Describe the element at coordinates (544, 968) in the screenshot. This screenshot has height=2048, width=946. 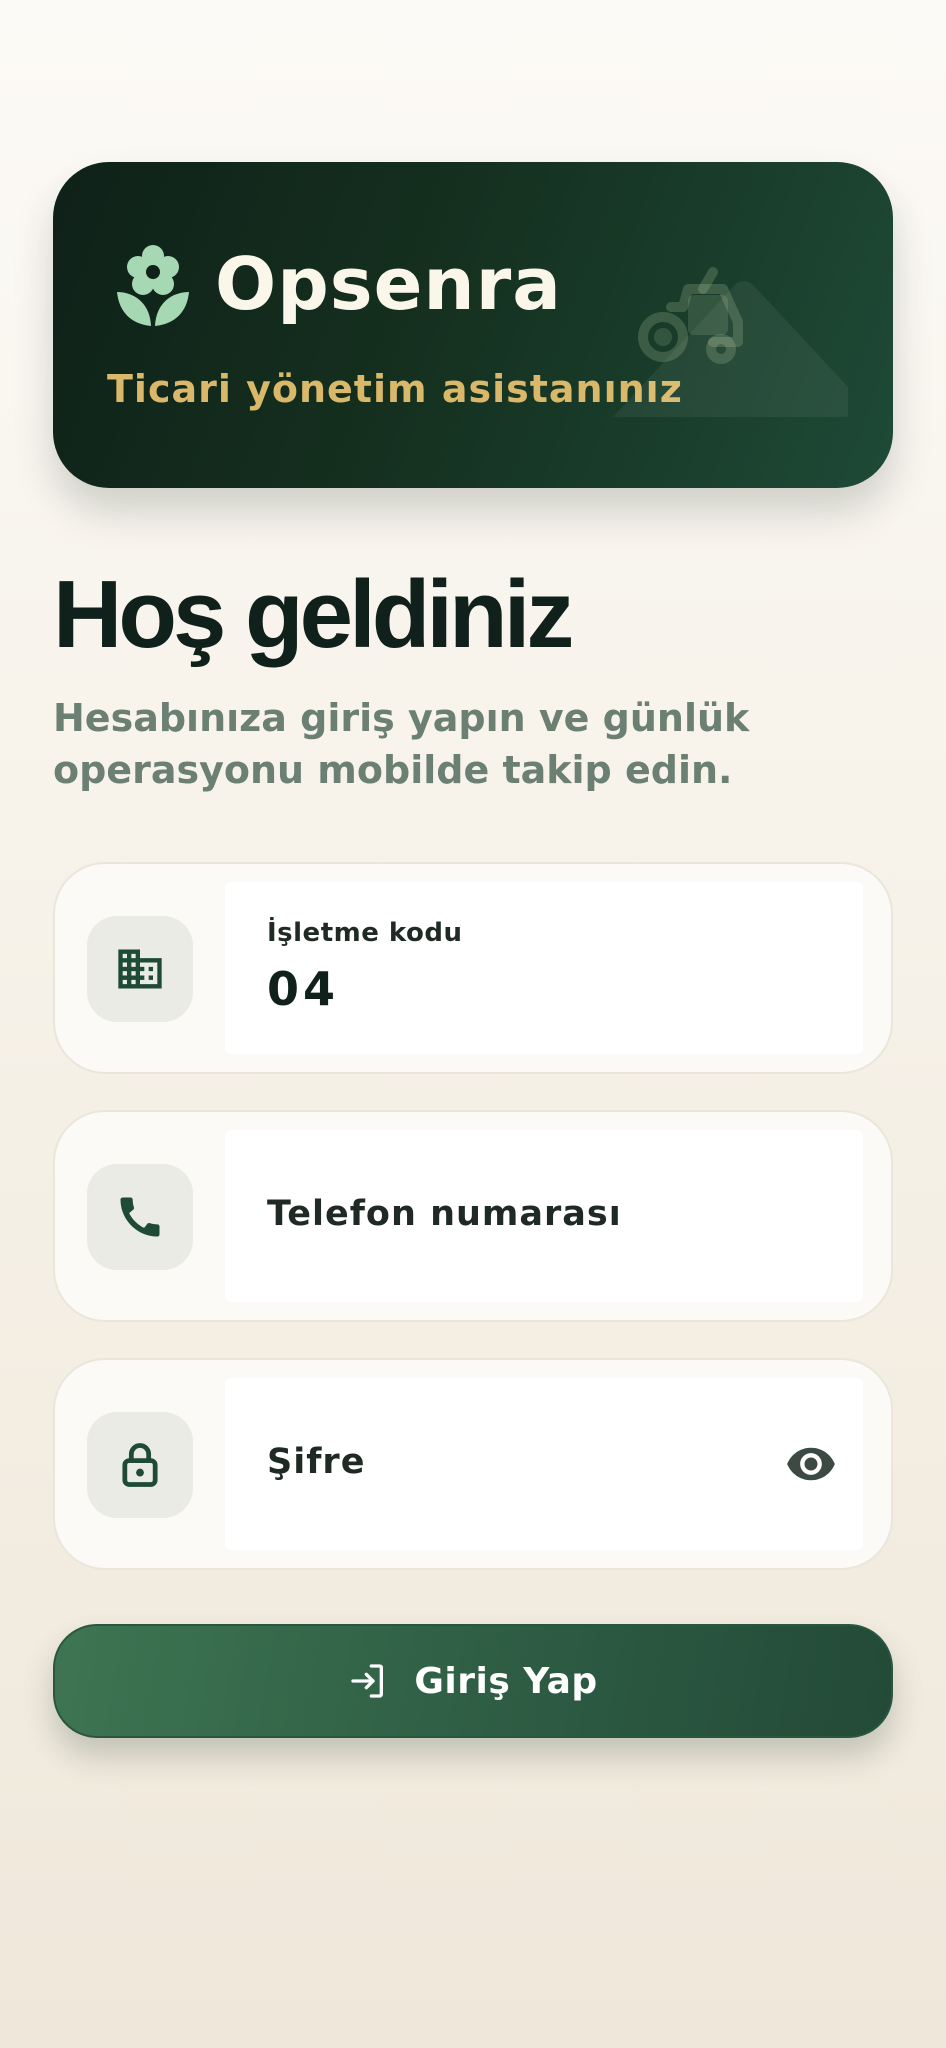
I see `business-code-input: İşletme kodu 04` at that location.